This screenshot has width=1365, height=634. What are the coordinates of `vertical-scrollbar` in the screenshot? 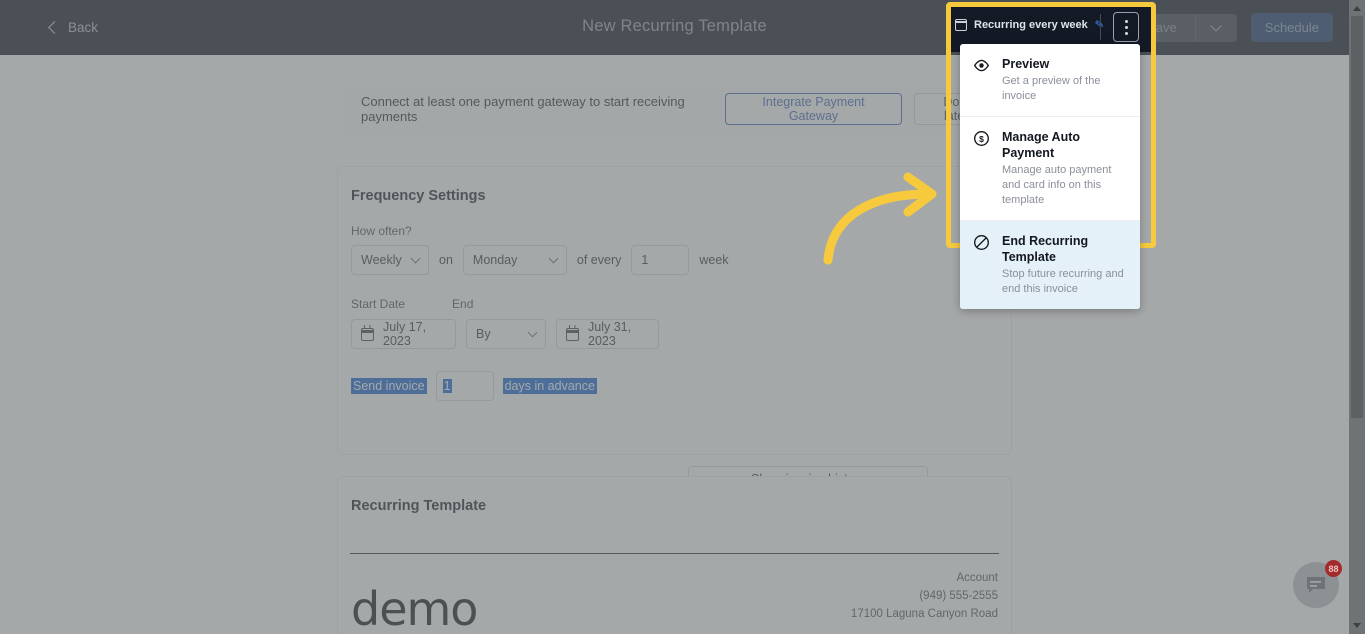 It's located at (1357, 317).